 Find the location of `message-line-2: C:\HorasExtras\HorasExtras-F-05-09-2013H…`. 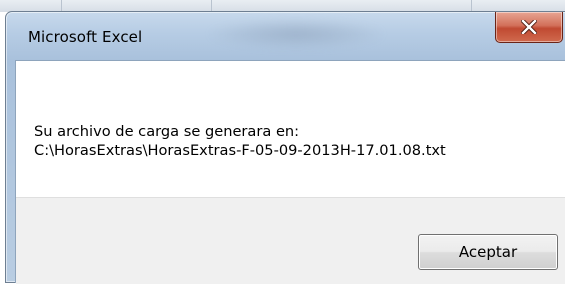

message-line-2: C:\HorasExtras\HorasExtras-F-05-09-2013H… is located at coordinates (240, 150).